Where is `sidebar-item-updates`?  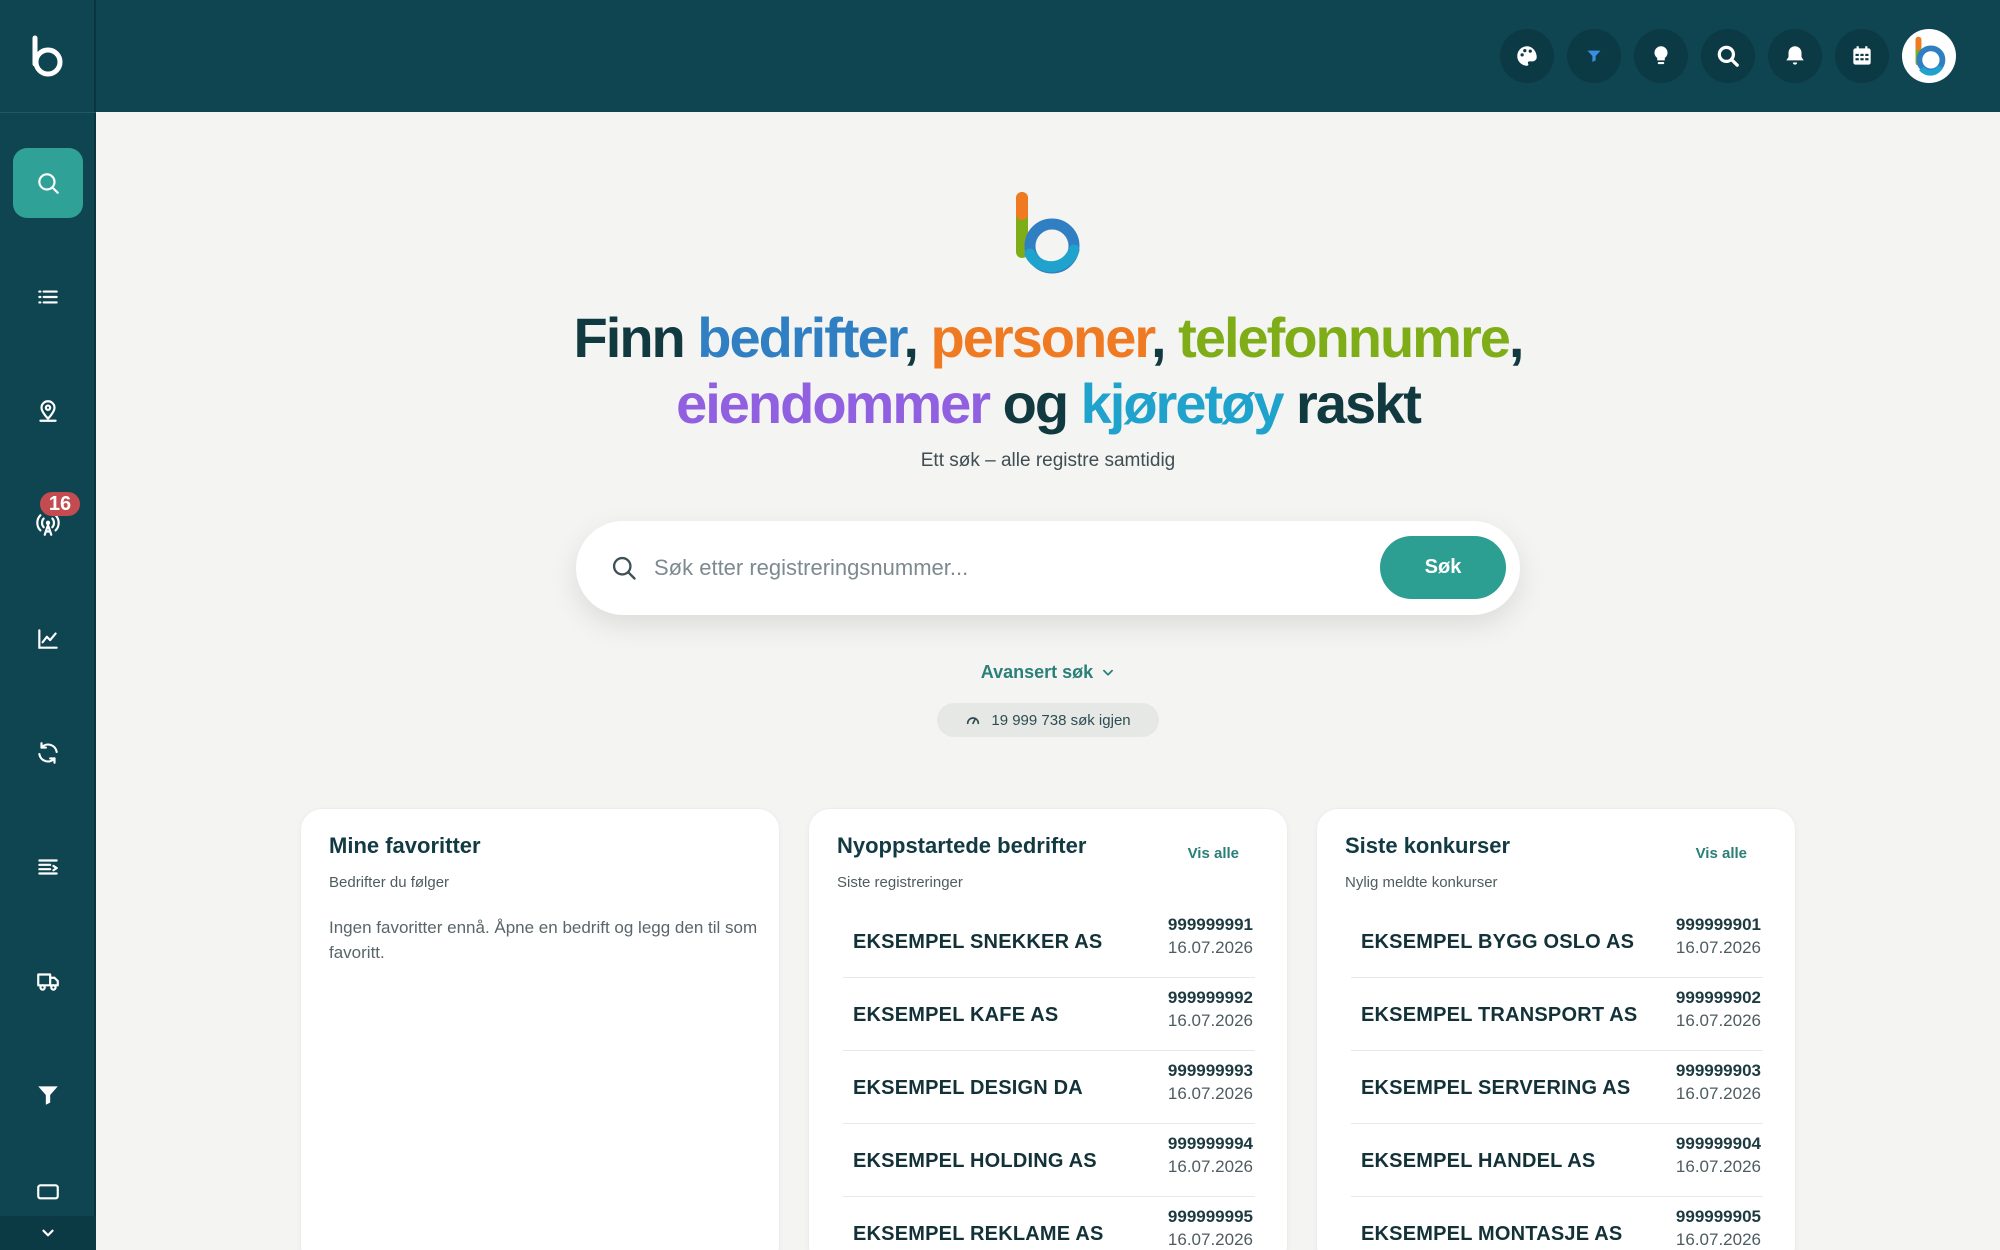 sidebar-item-updates is located at coordinates (48, 753).